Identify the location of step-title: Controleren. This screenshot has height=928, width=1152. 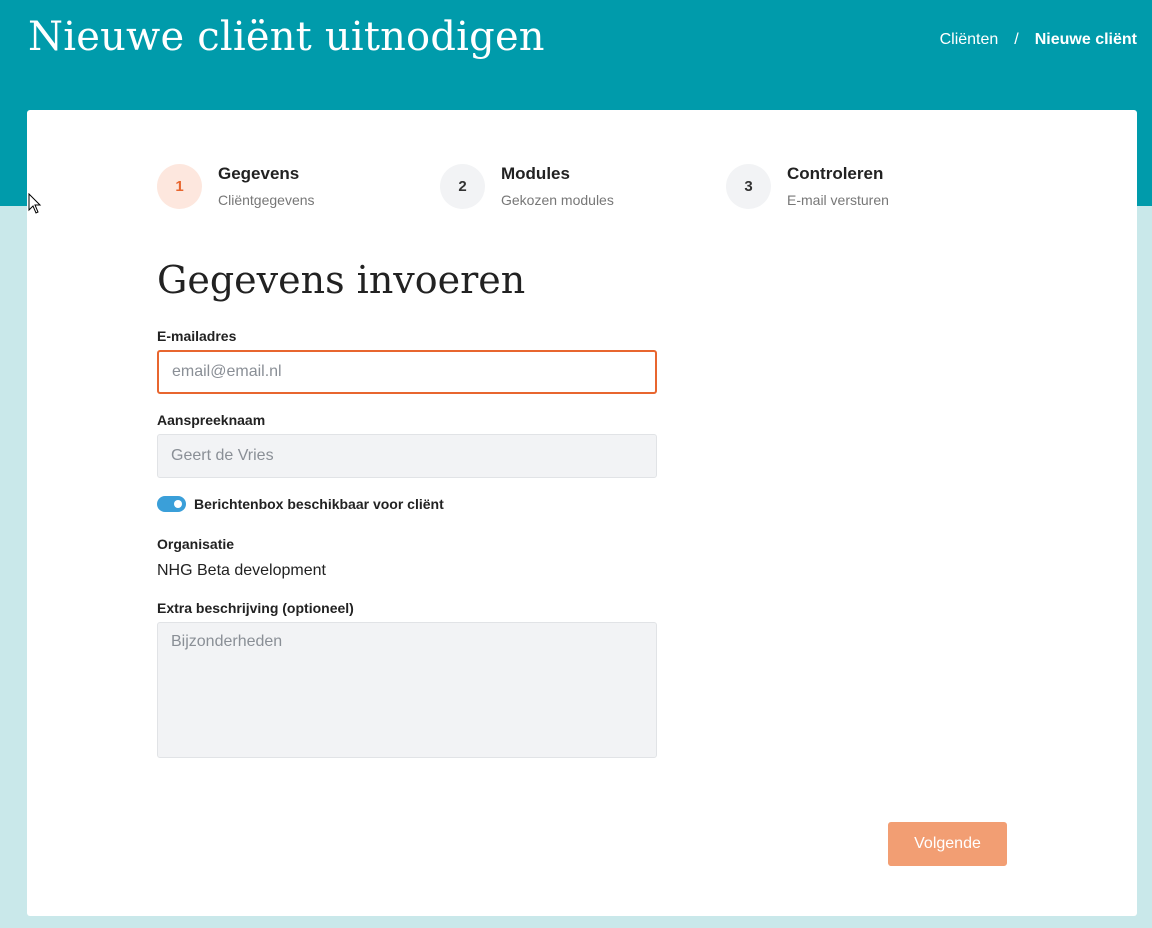
(835, 173).